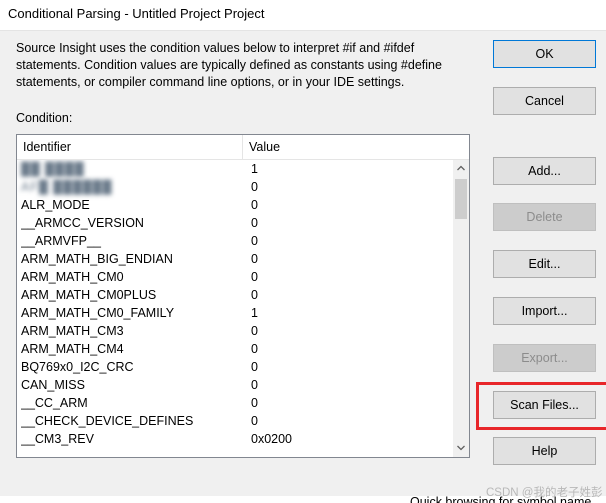 This screenshot has width=606, height=503. Describe the element at coordinates (67, 187) in the screenshot. I see `identifier-cell: AF█ ██████` at that location.